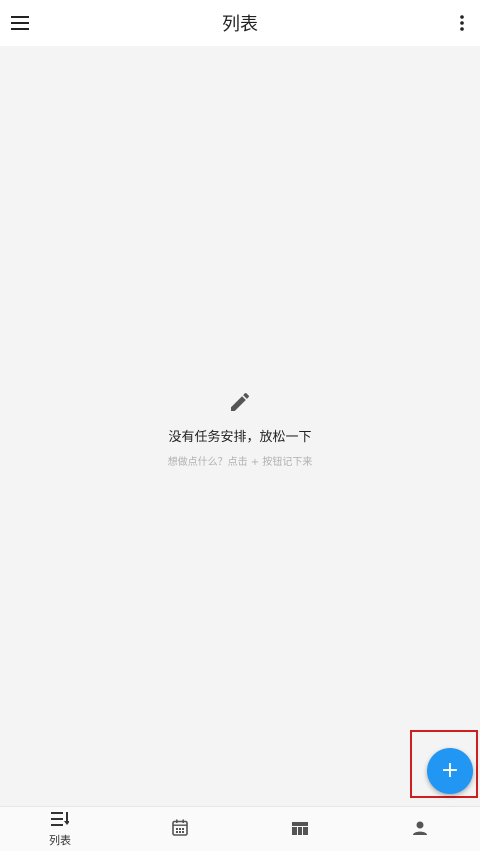  What do you see at coordinates (462, 23) in the screenshot?
I see `more-vert-icon` at bounding box center [462, 23].